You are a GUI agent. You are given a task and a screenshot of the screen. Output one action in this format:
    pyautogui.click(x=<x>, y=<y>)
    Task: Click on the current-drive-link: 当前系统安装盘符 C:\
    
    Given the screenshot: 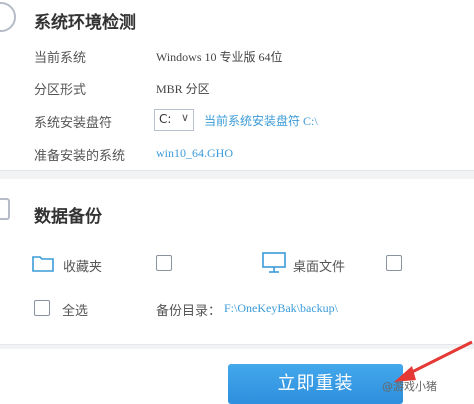 What is the action you would take?
    pyautogui.click(x=261, y=120)
    